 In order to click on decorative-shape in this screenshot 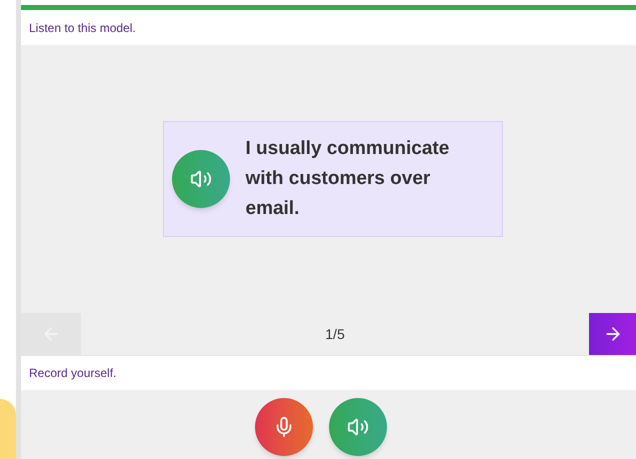, I will do `click(8, 429)`.